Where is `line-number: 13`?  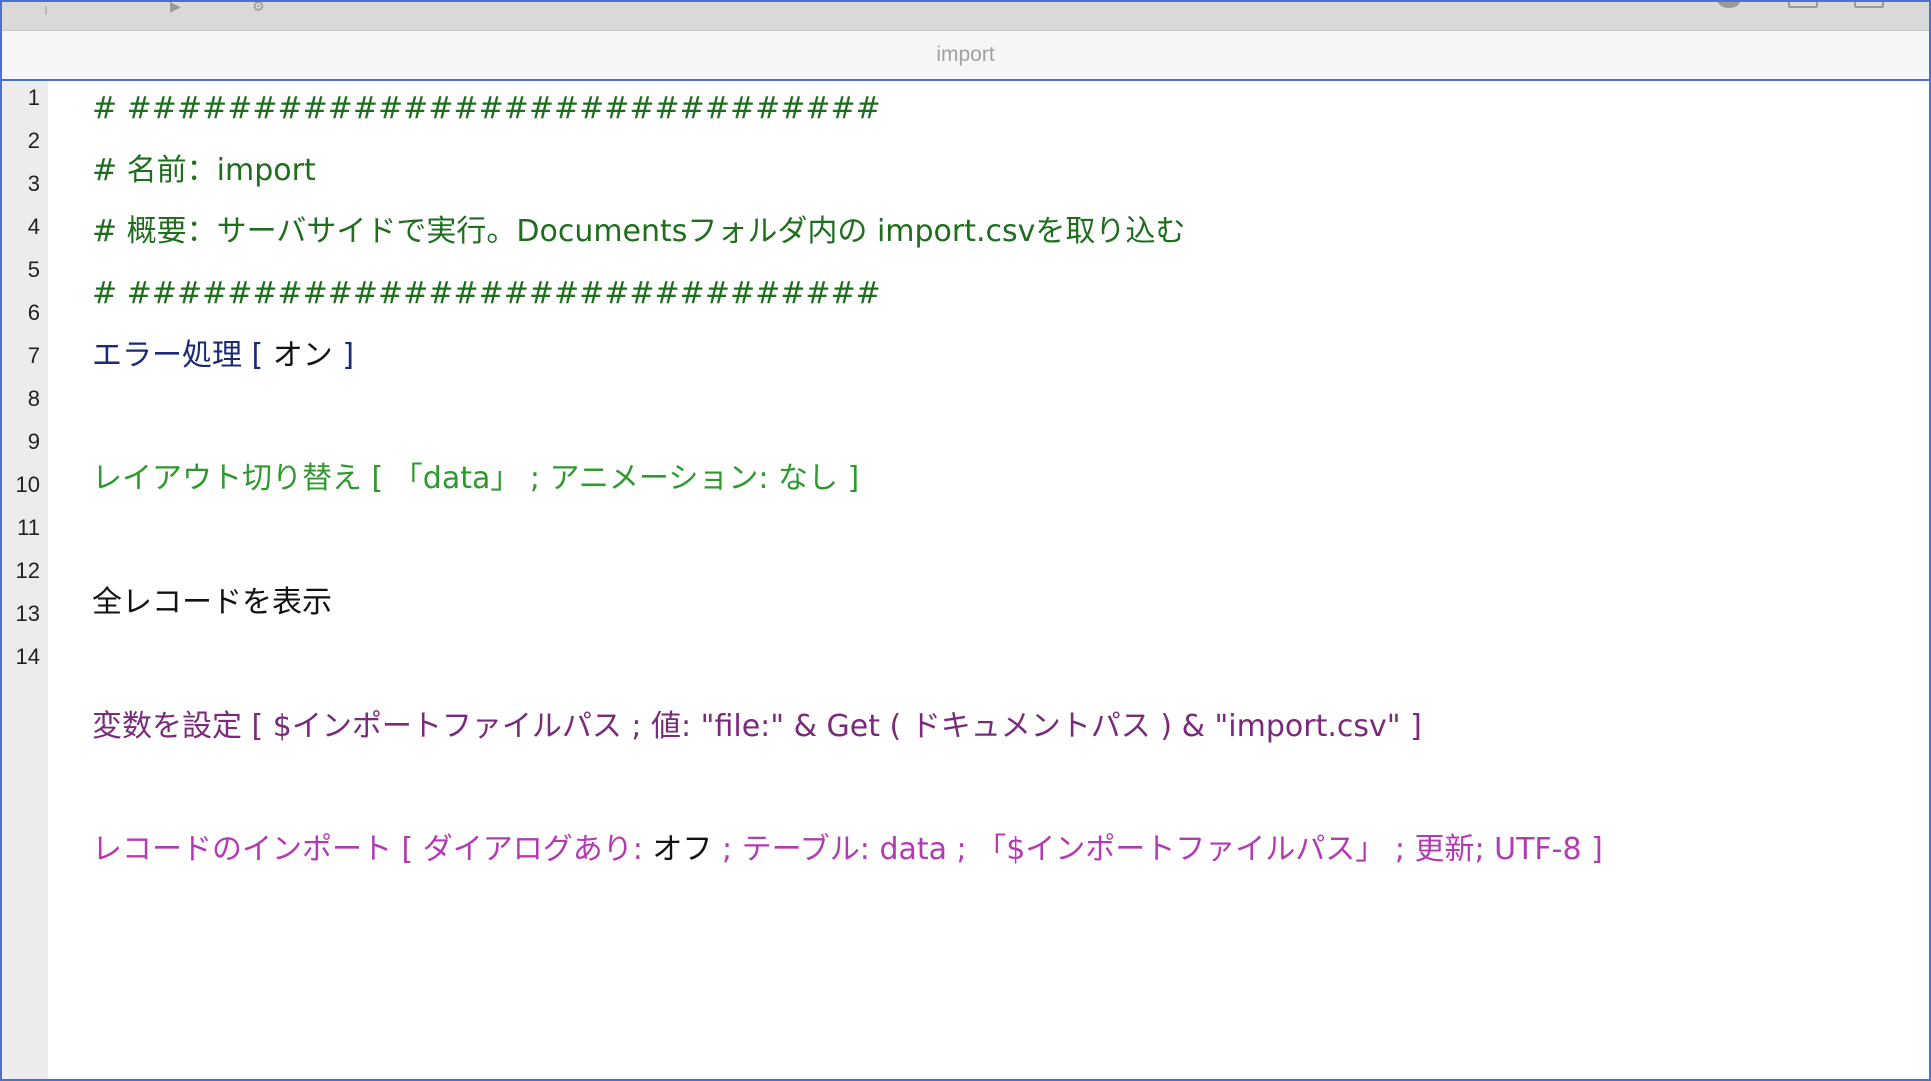 line-number: 13 is located at coordinates (27, 613).